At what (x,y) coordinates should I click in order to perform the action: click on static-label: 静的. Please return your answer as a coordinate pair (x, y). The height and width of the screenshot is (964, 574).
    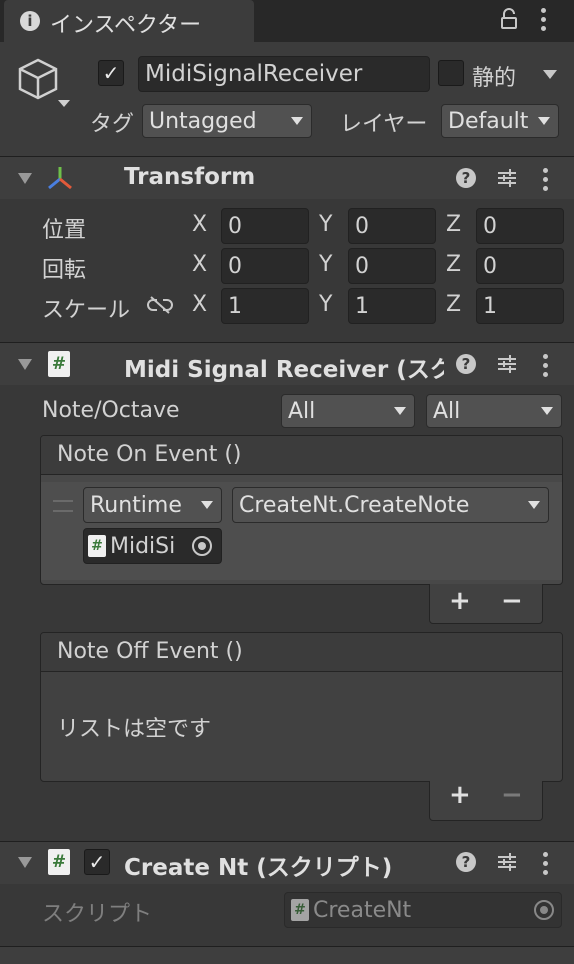
    Looking at the image, I should click on (494, 78).